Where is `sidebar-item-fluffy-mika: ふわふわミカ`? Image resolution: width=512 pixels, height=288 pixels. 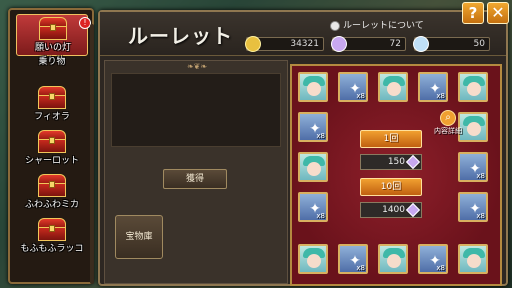
sidebar-item-fluffy-mika: ふわふわミカ is located at coordinates (52, 193).